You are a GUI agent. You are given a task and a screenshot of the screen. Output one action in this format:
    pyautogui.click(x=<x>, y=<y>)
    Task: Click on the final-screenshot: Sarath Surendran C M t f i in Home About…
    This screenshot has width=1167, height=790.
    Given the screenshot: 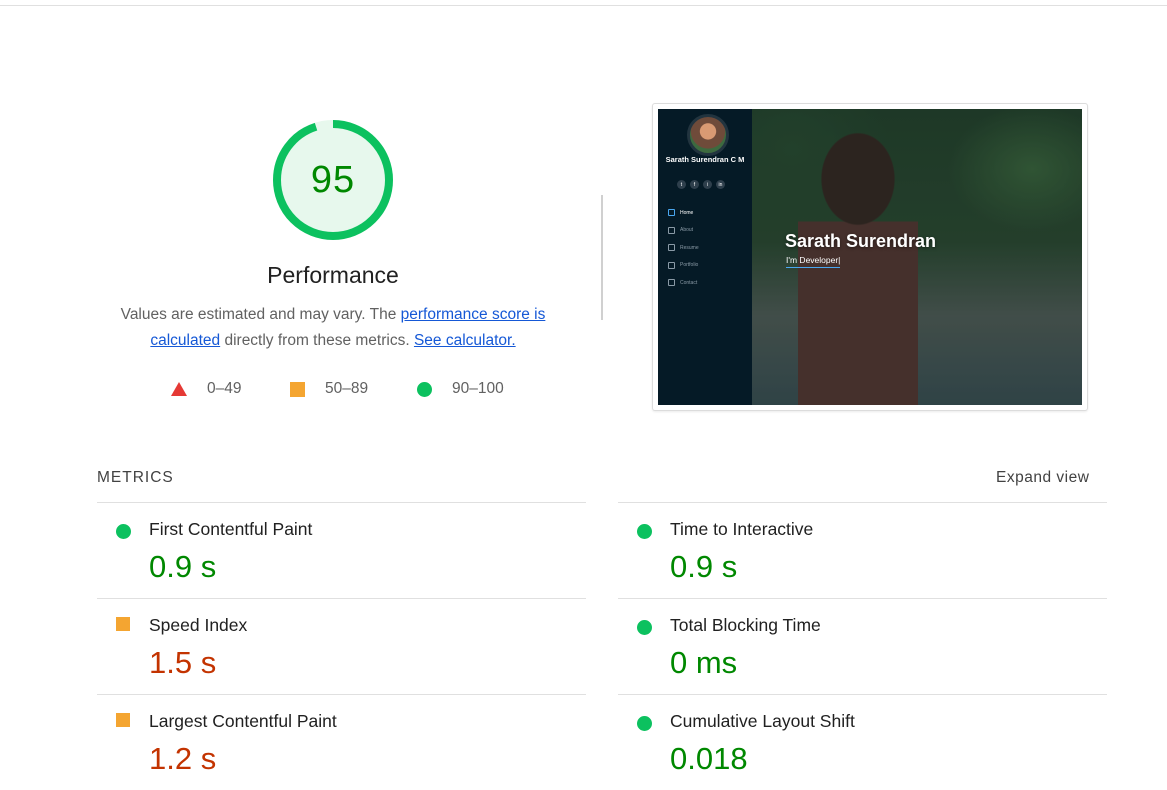 What is the action you would take?
    pyautogui.click(x=870, y=257)
    